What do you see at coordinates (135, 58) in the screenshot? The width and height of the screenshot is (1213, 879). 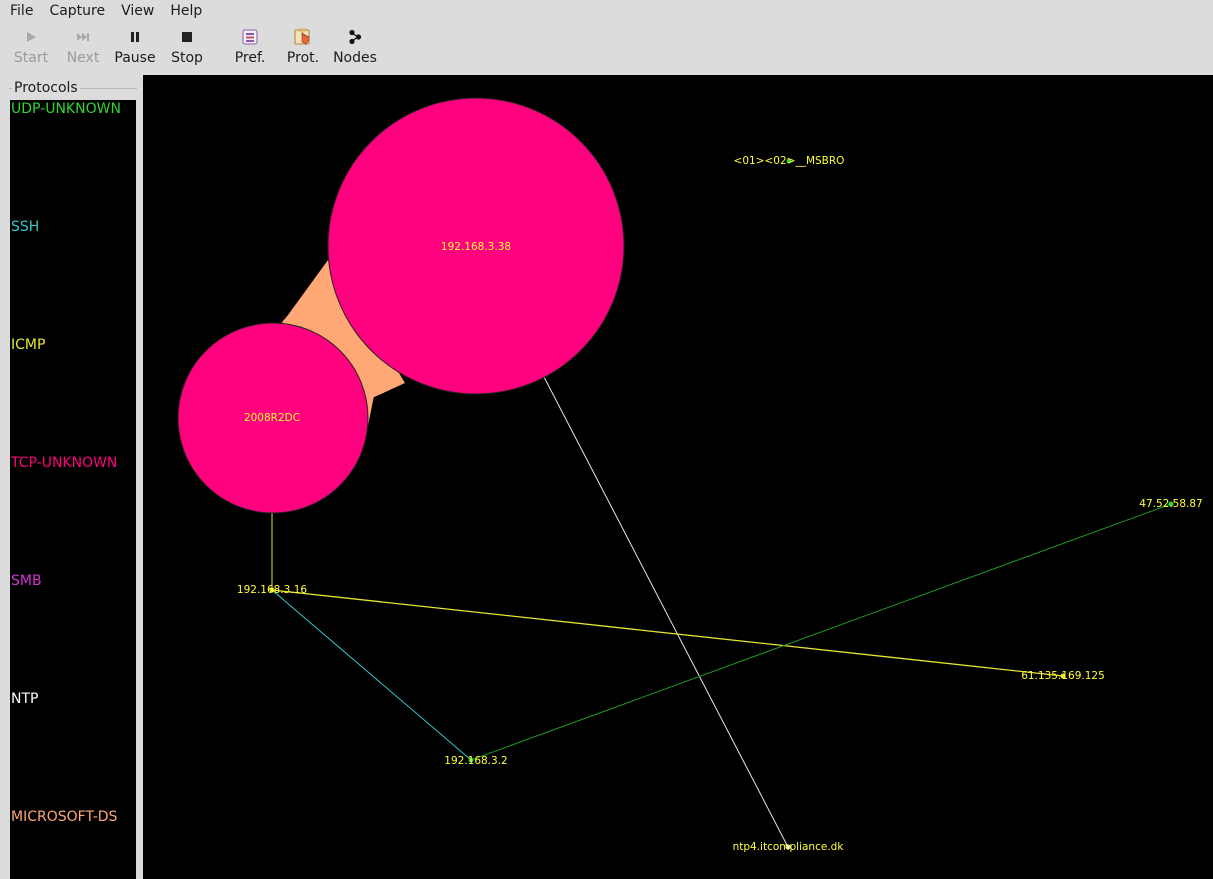 I see `pause-label: Pause` at bounding box center [135, 58].